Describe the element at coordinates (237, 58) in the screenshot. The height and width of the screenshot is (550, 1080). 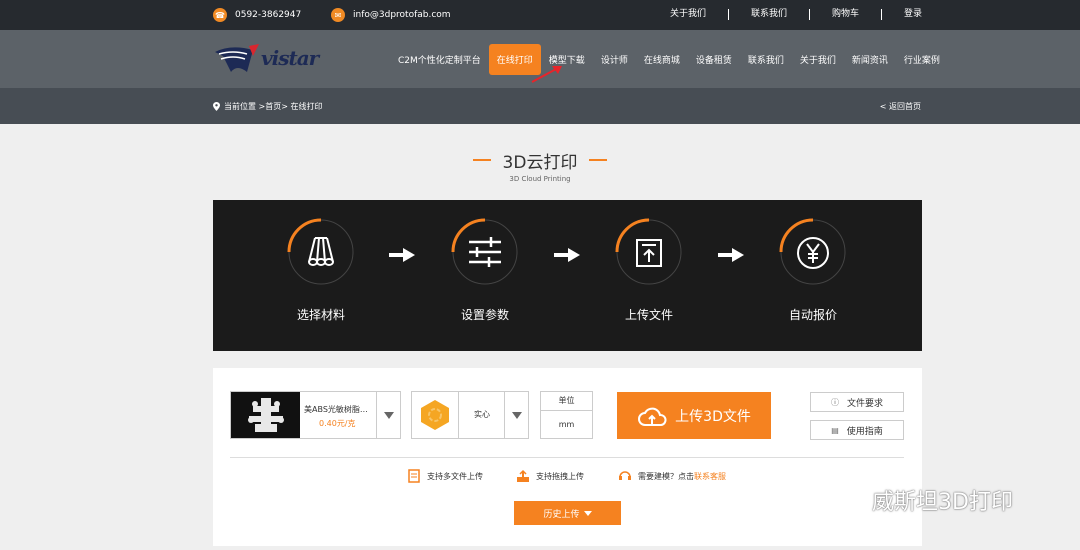
I see `logo-emblem` at that location.